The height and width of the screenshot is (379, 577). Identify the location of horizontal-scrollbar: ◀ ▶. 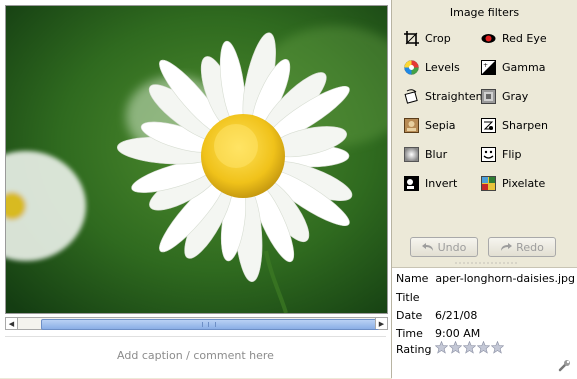
(196, 323).